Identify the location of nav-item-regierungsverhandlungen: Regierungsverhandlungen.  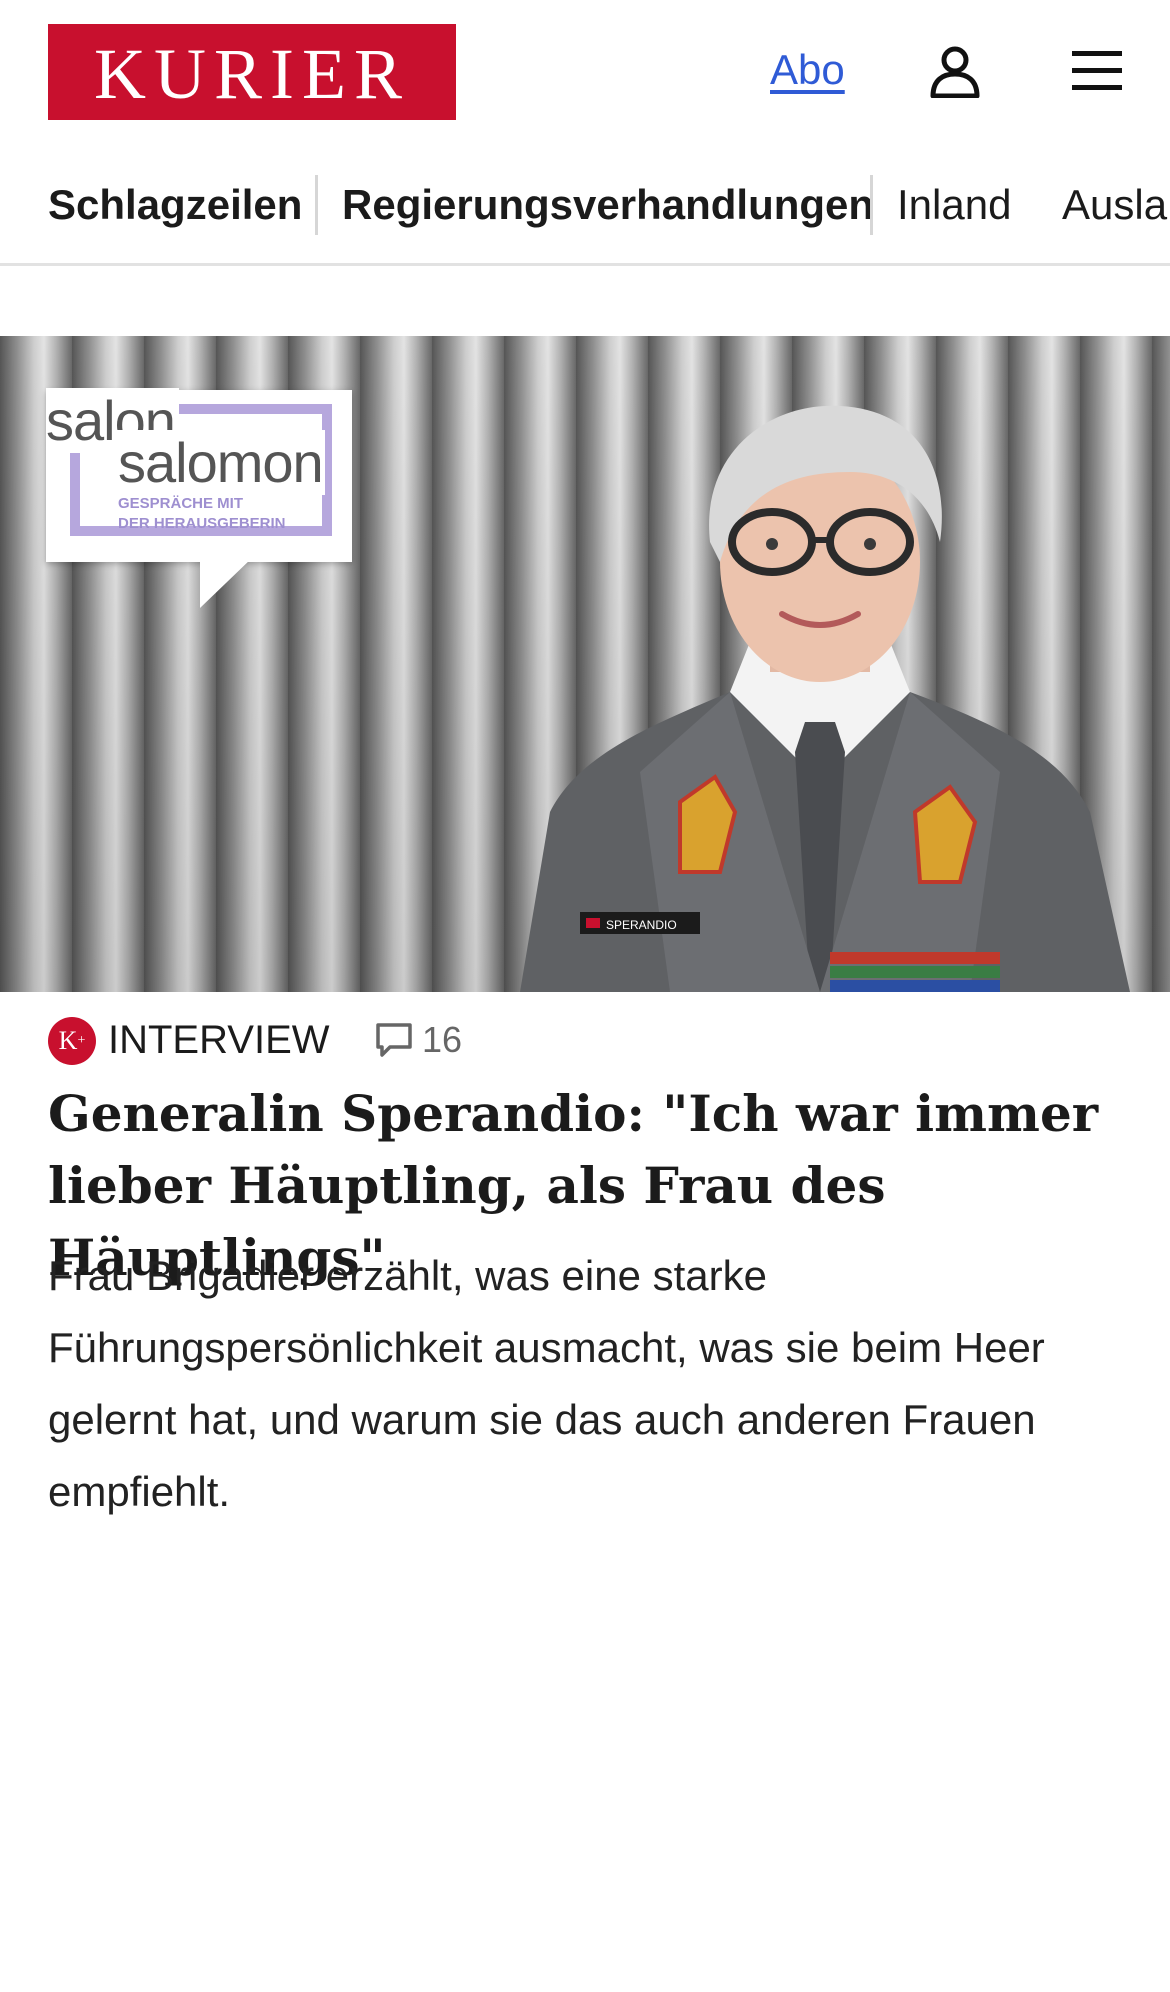
(608, 205).